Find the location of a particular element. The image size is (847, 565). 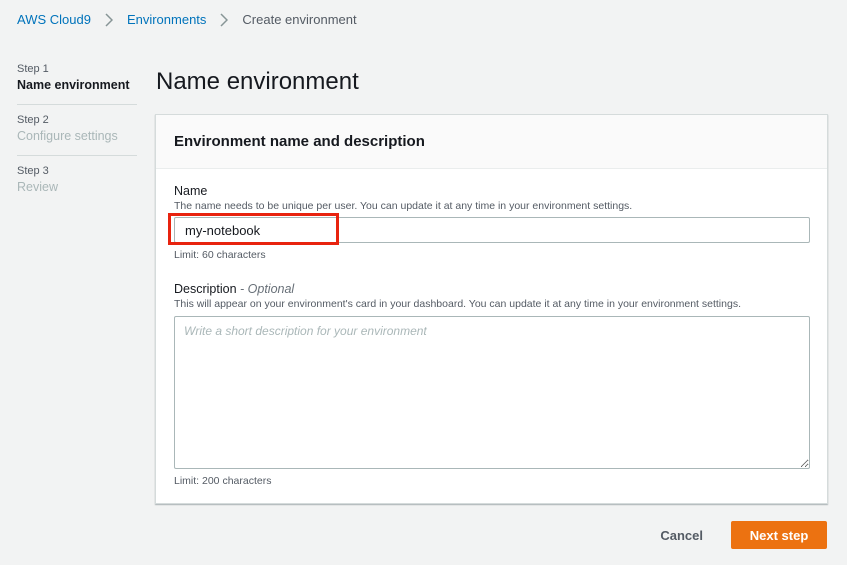

step-number: Step 2 is located at coordinates (33, 120).